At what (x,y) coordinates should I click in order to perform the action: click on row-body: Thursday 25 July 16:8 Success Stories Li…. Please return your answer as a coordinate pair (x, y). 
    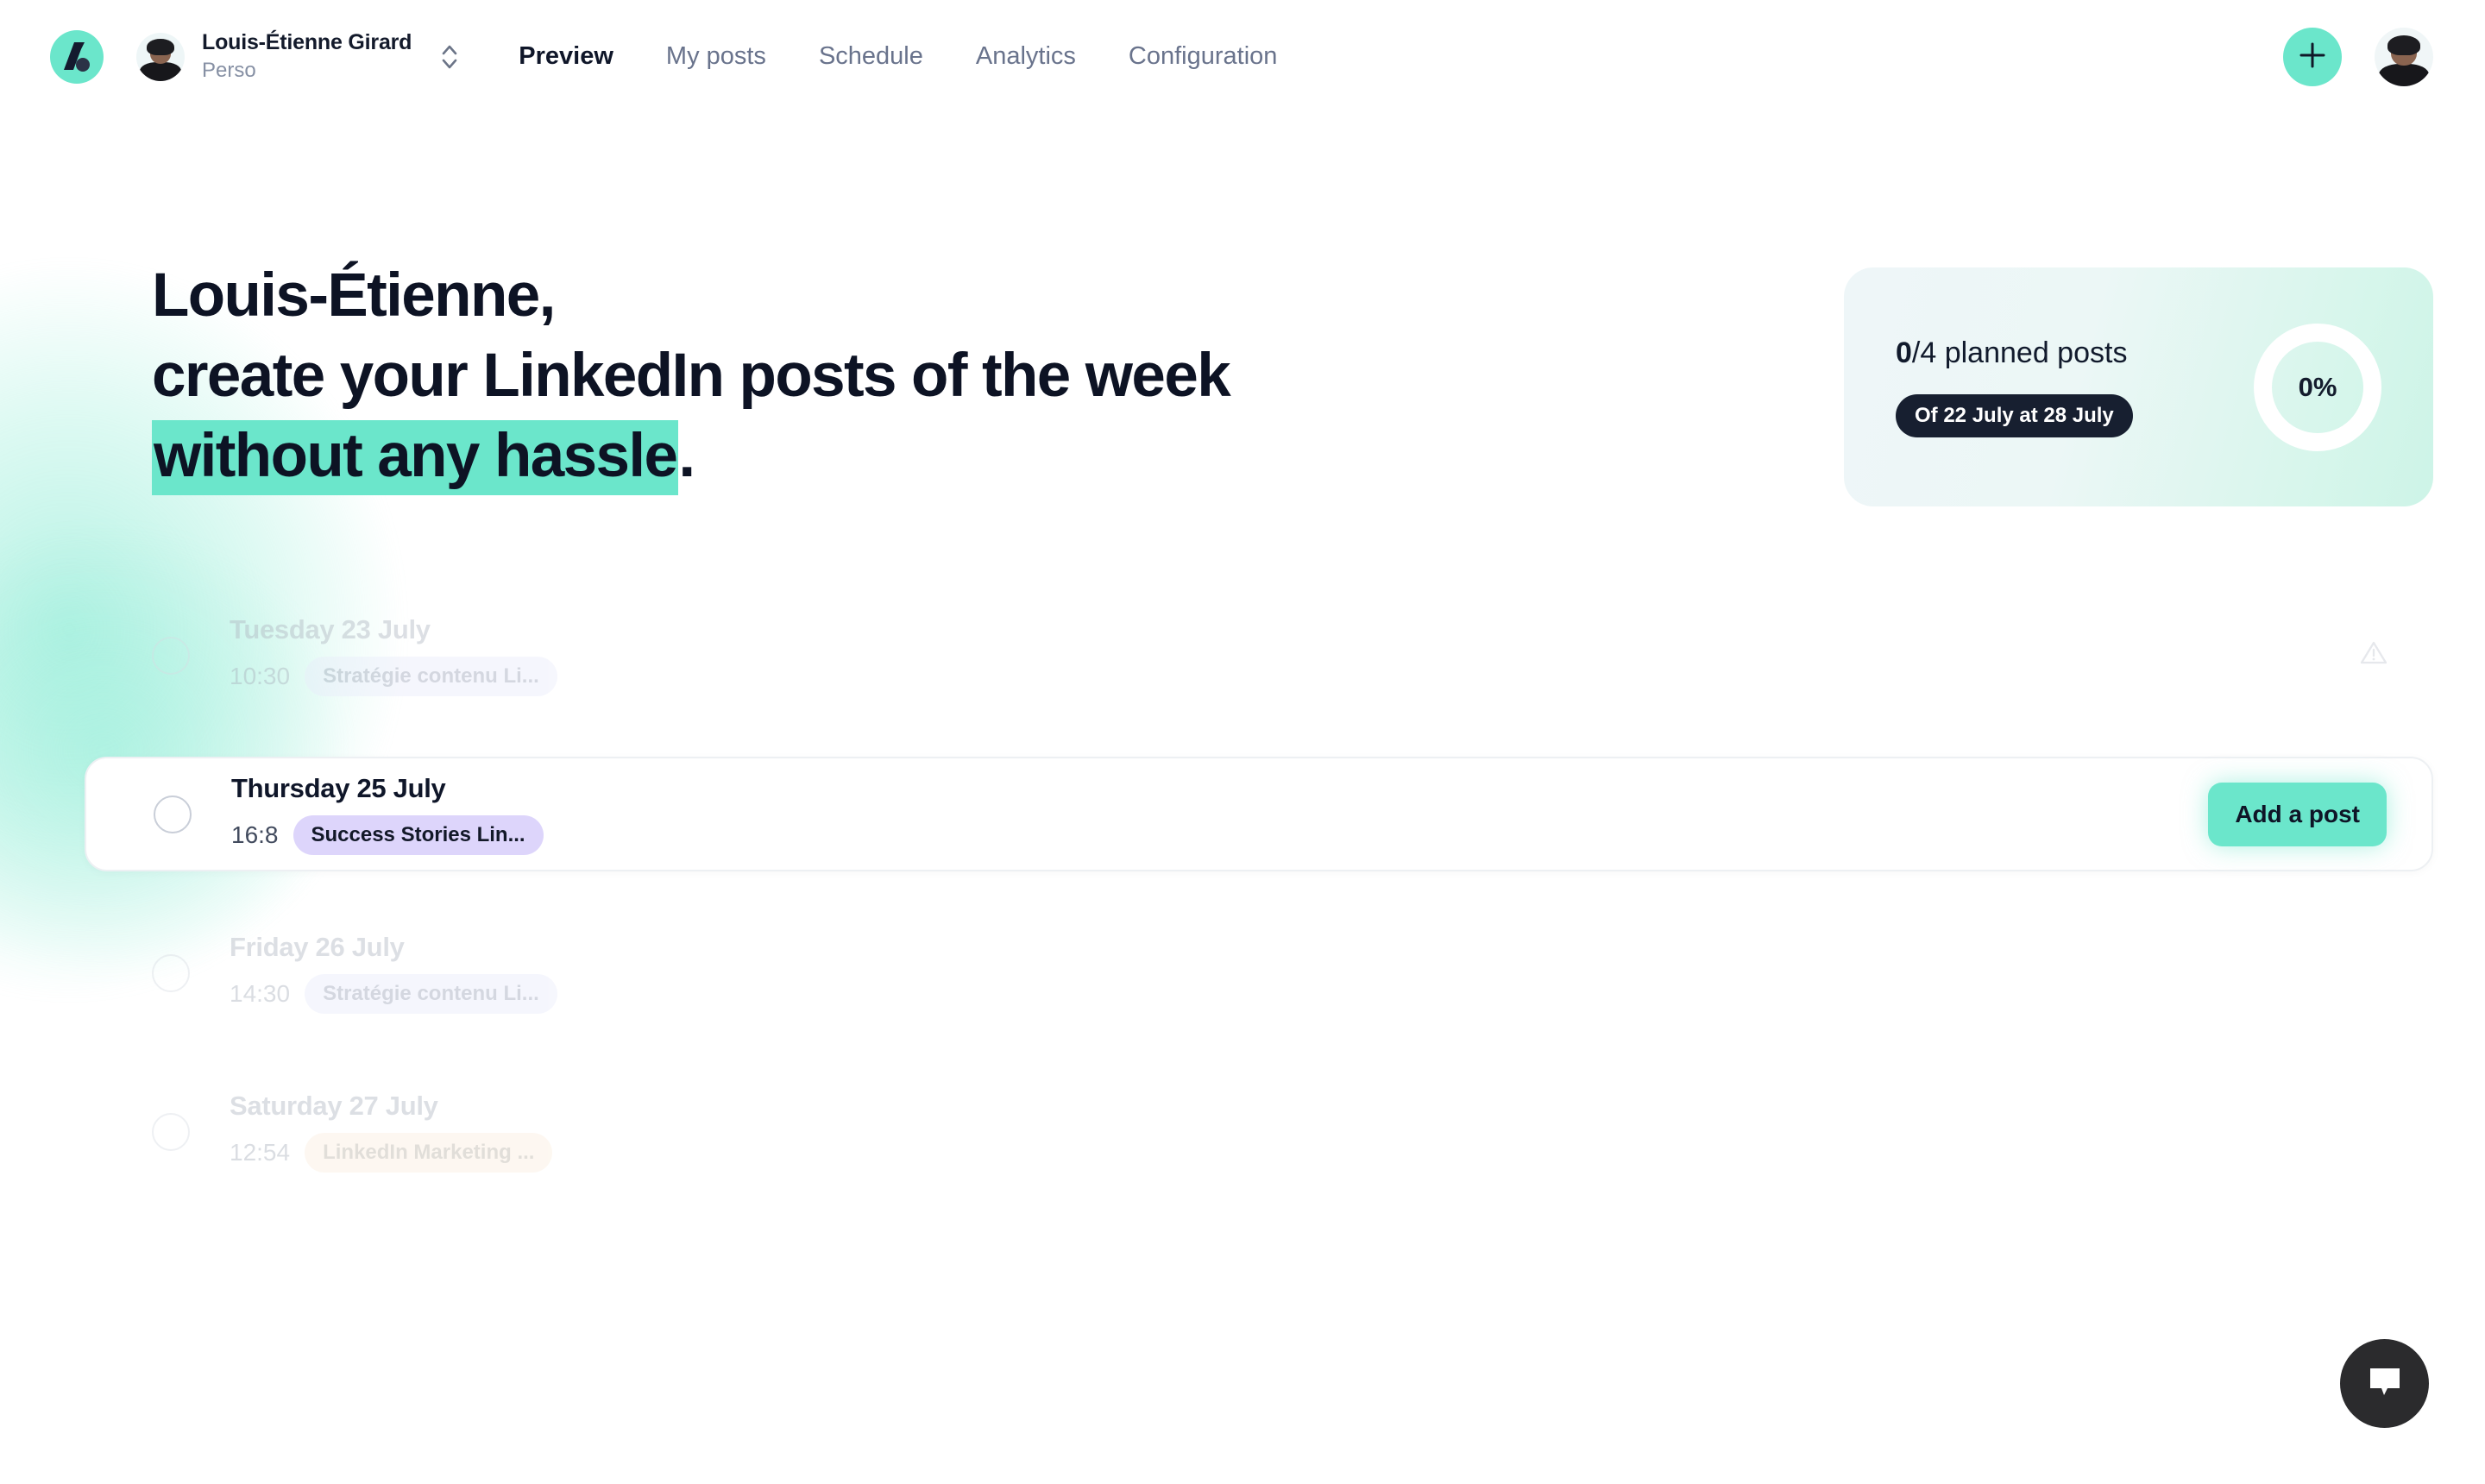
    Looking at the image, I should click on (387, 814).